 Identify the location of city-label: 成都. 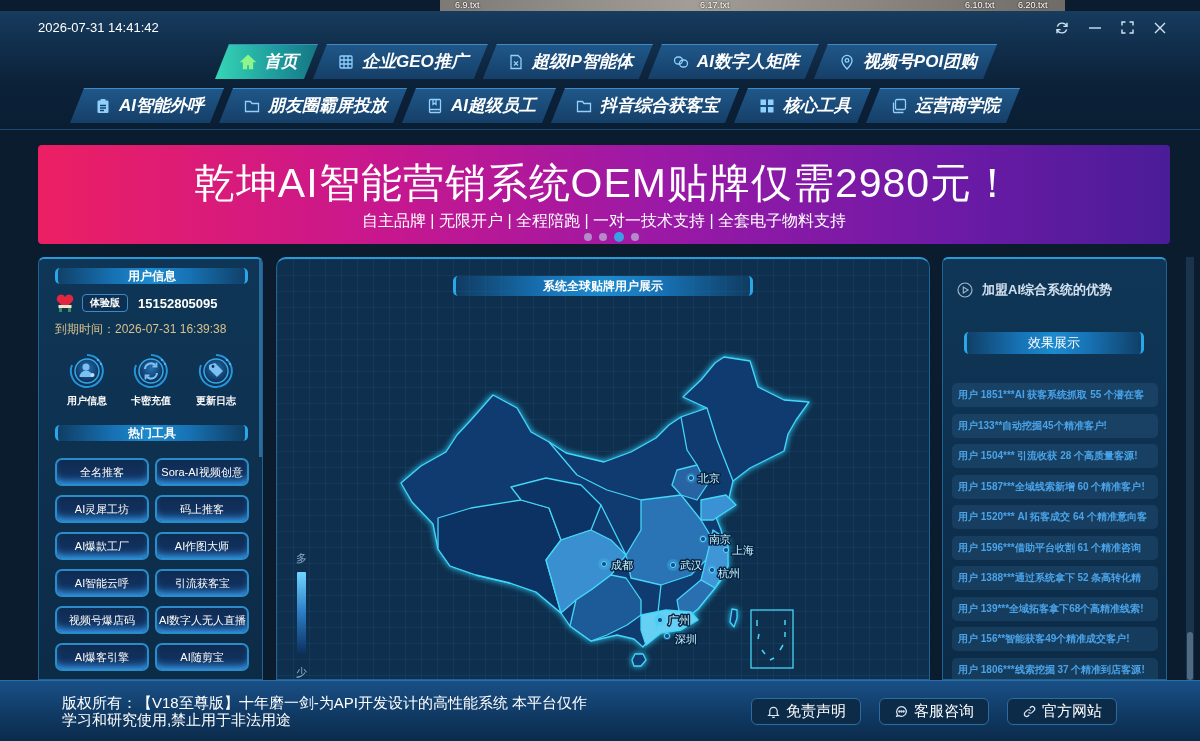
(622, 565).